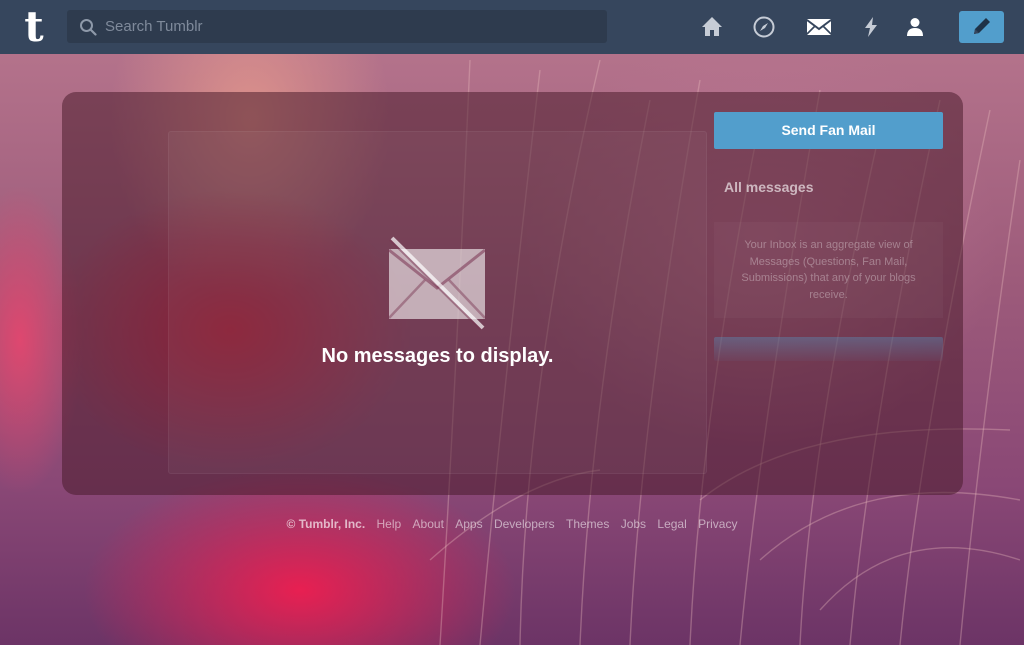  Describe the element at coordinates (524, 524) in the screenshot. I see `footer-link-developers: Developers` at that location.